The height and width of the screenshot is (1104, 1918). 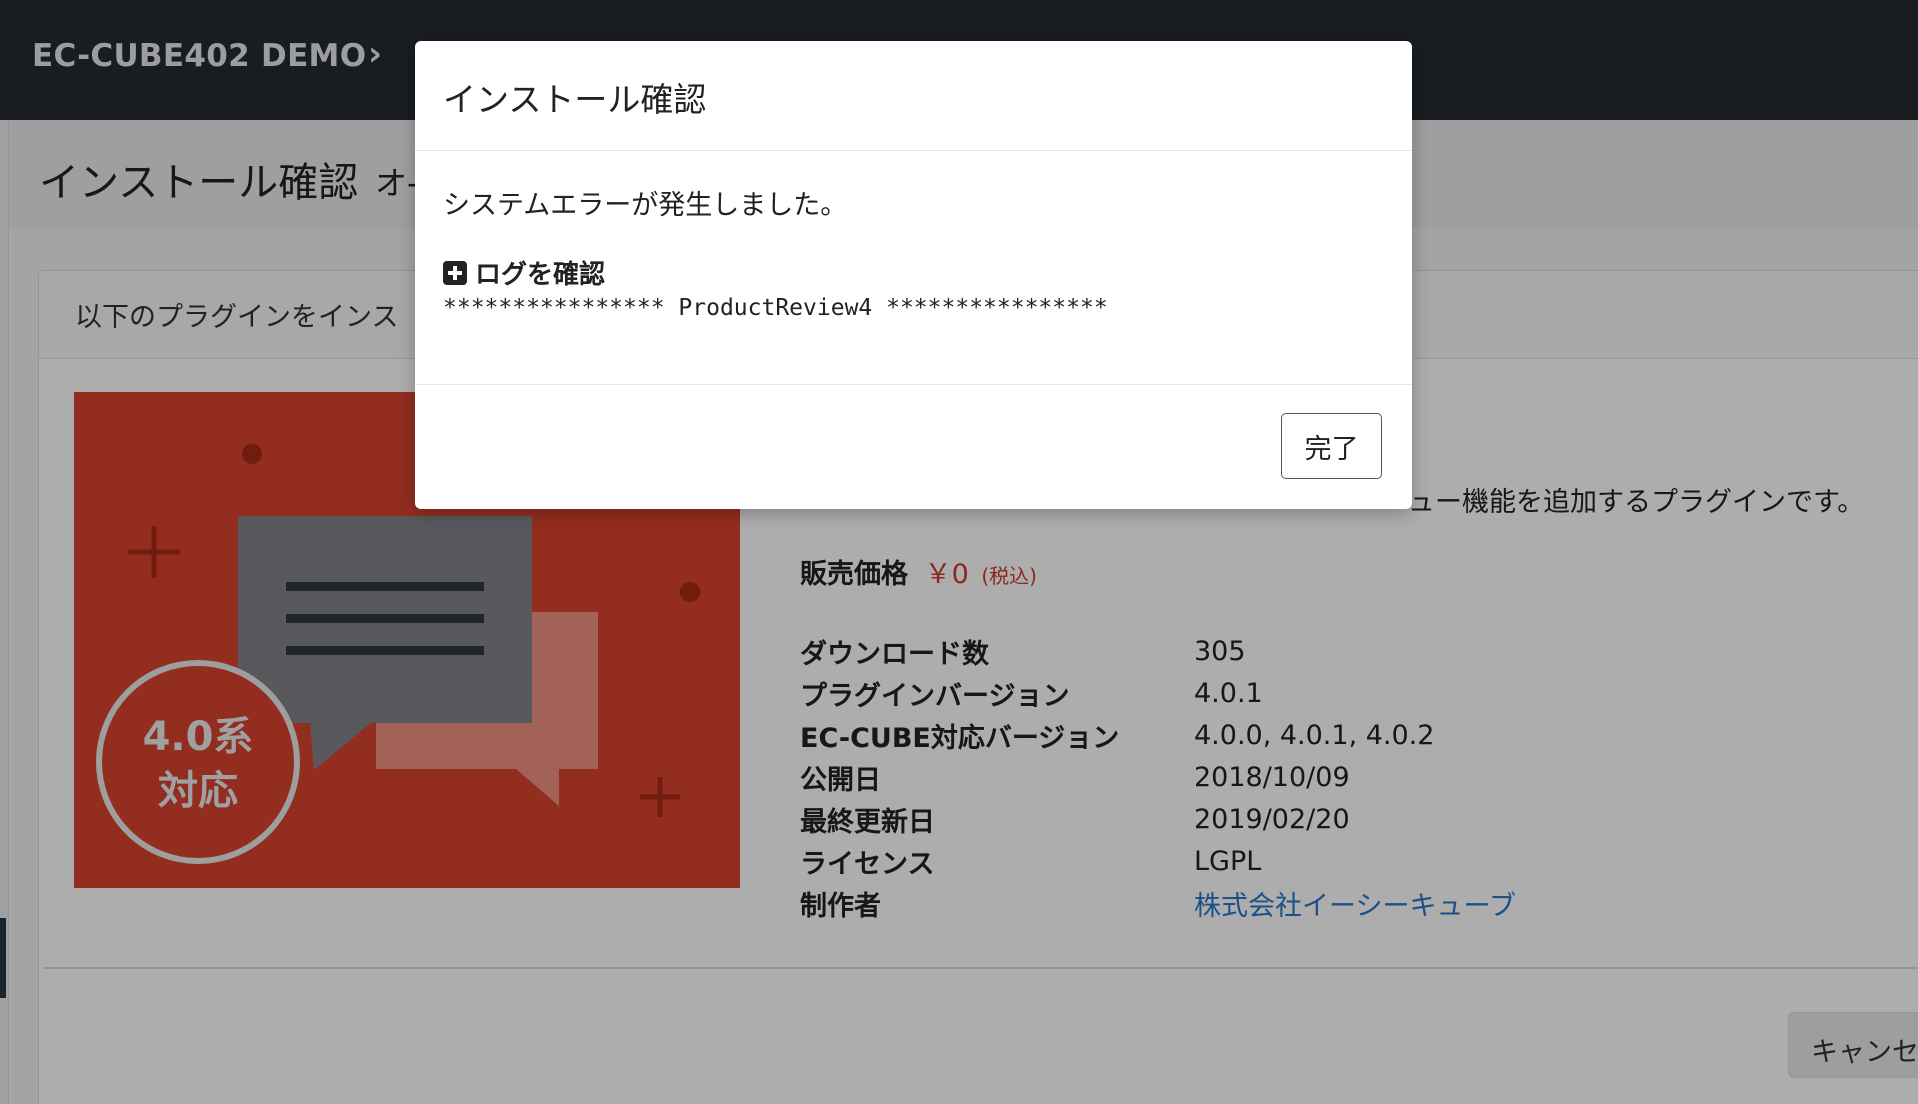 What do you see at coordinates (575, 99) in the screenshot?
I see `modal-title: インストール確認` at bounding box center [575, 99].